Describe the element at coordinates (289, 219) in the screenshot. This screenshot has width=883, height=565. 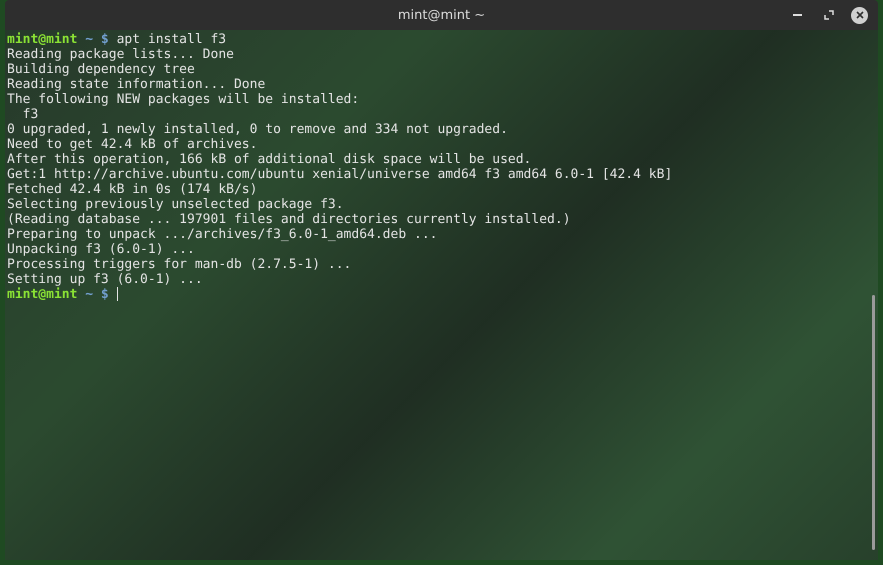
I see `output-line: (Reading database ... 197901 files and directories currently installed.)` at that location.